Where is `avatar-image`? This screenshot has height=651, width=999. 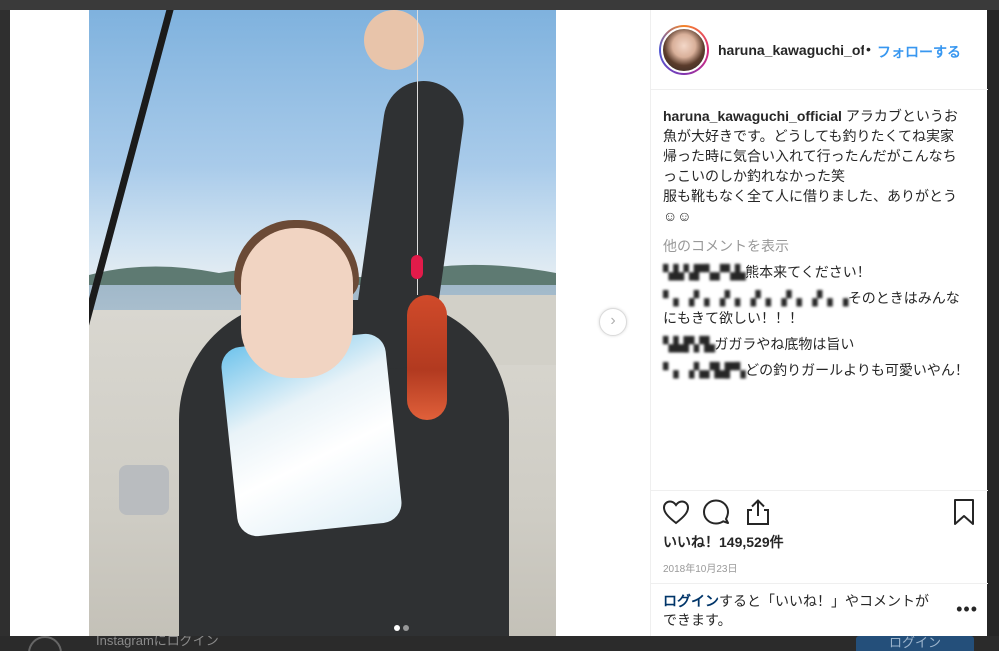 avatar-image is located at coordinates (684, 50).